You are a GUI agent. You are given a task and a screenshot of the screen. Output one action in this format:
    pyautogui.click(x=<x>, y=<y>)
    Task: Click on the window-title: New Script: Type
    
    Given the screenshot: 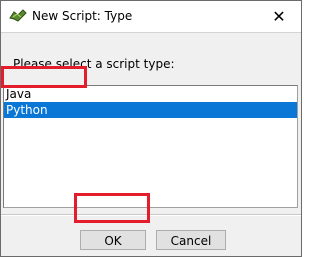 What is the action you would take?
    pyautogui.click(x=82, y=16)
    